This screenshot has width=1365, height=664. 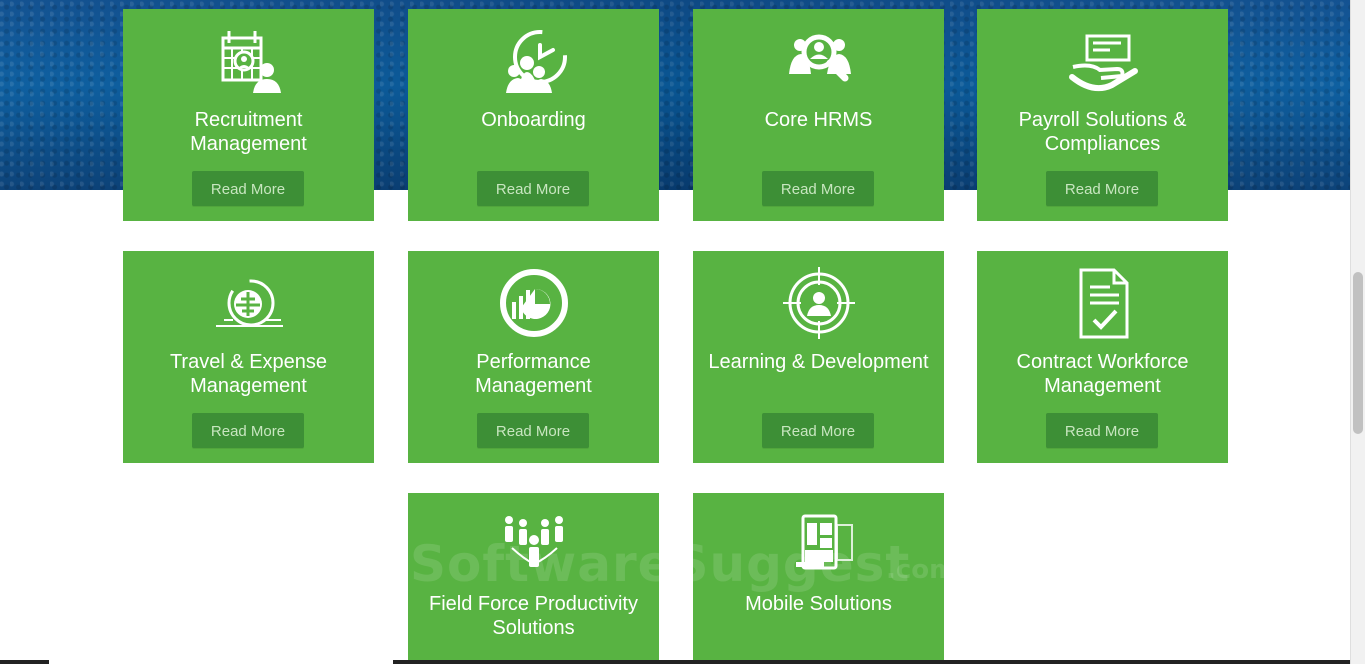 I want to click on card-title: Learning & Development, so click(x=818, y=362).